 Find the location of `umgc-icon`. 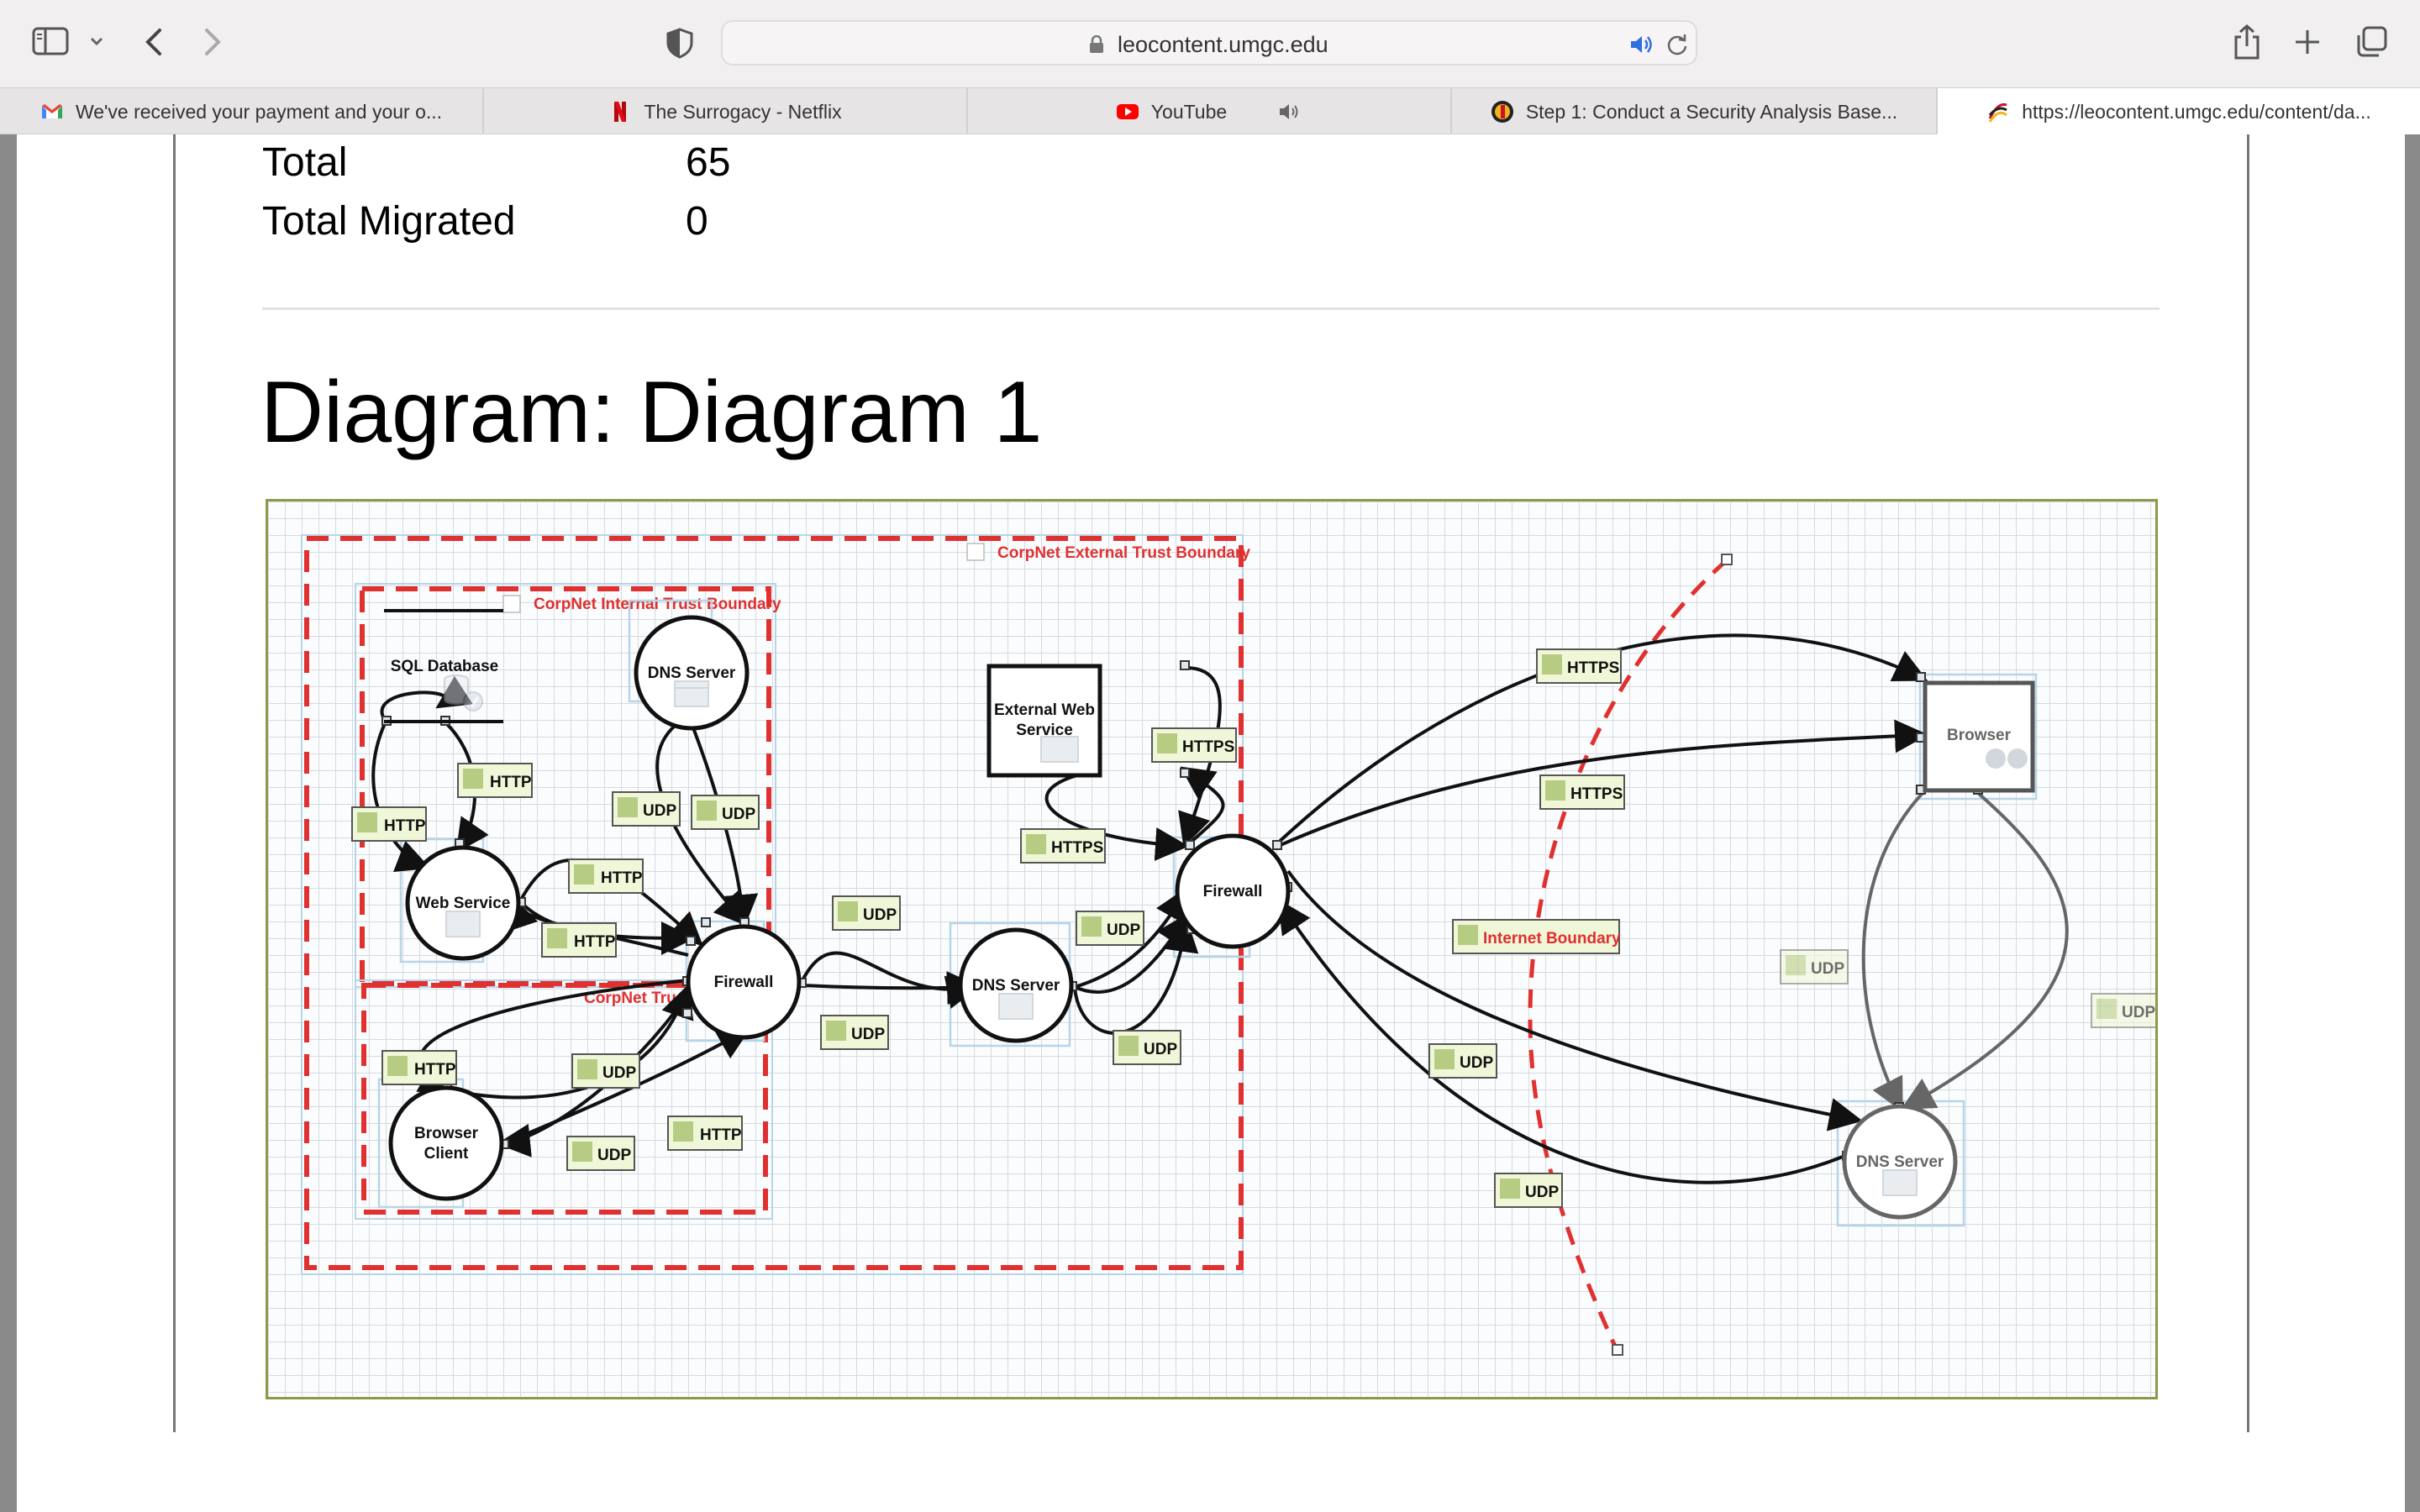

umgc-icon is located at coordinates (1502, 112).